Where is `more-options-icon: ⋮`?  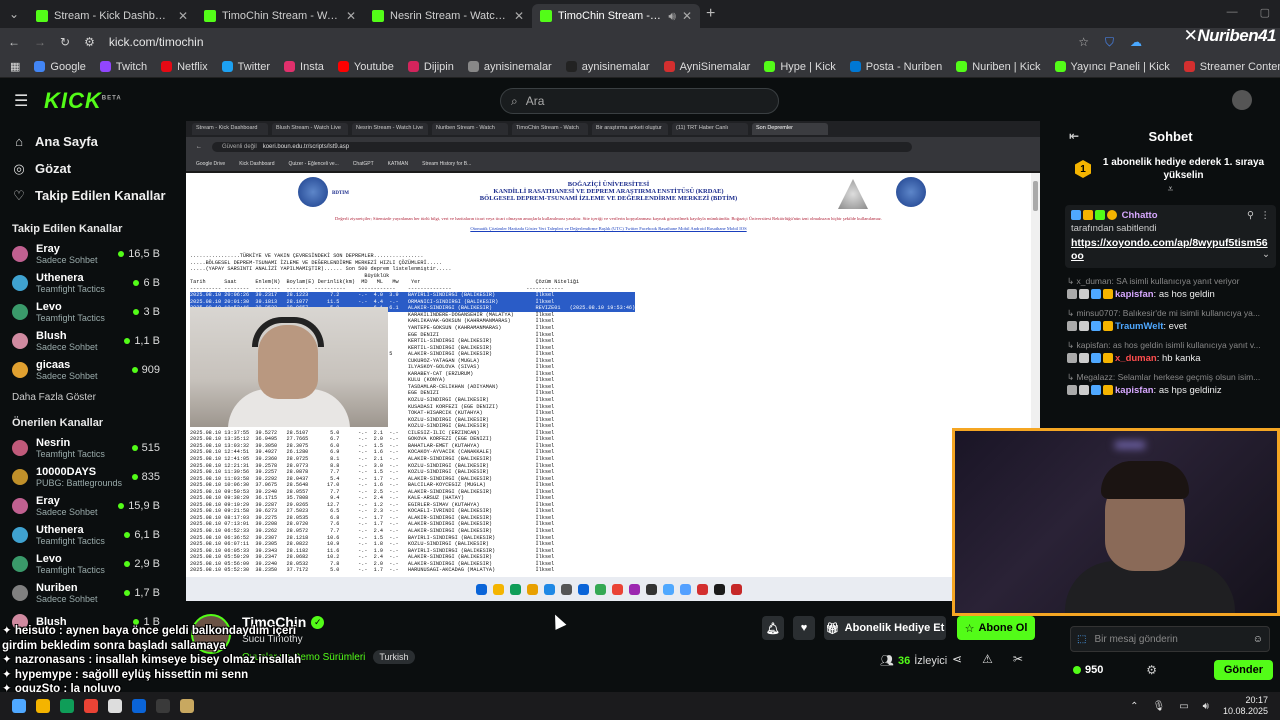 more-options-icon: ⋮ is located at coordinates (1266, 215).